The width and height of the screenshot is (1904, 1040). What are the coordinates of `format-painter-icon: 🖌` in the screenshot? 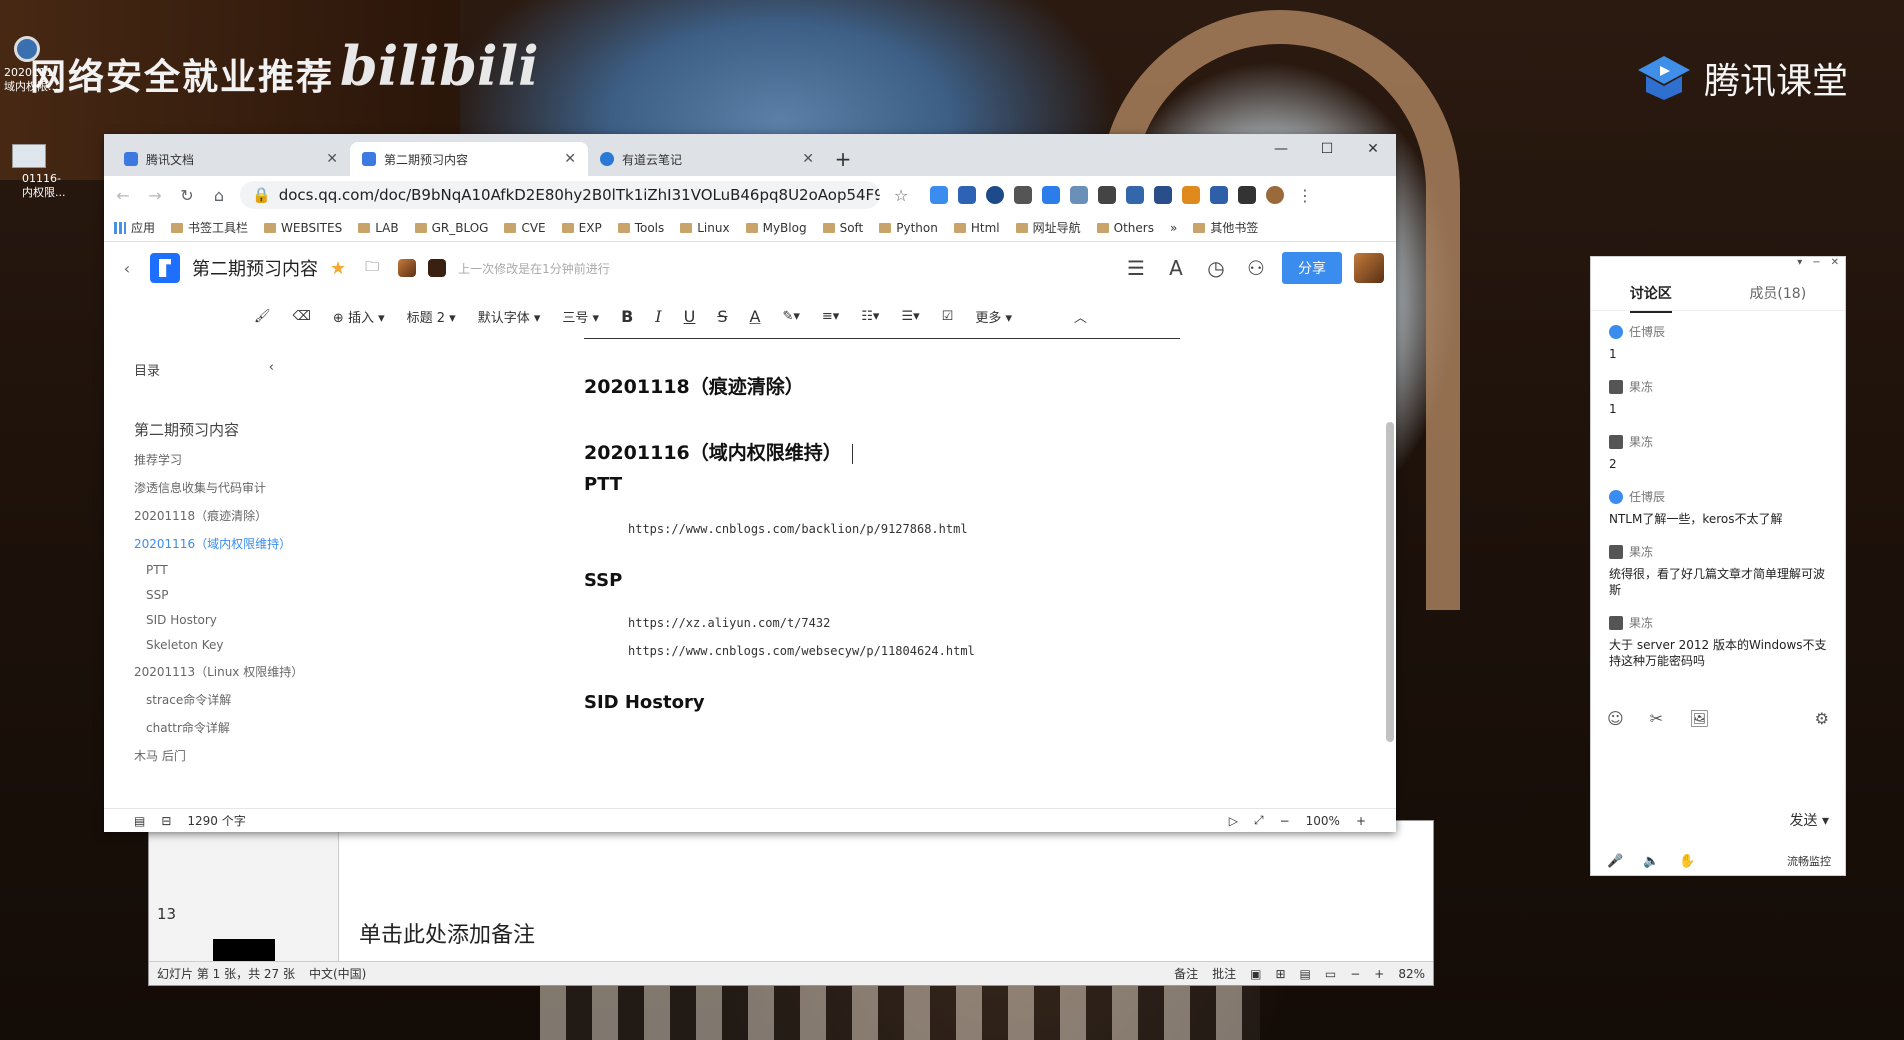 It's located at (262, 316).